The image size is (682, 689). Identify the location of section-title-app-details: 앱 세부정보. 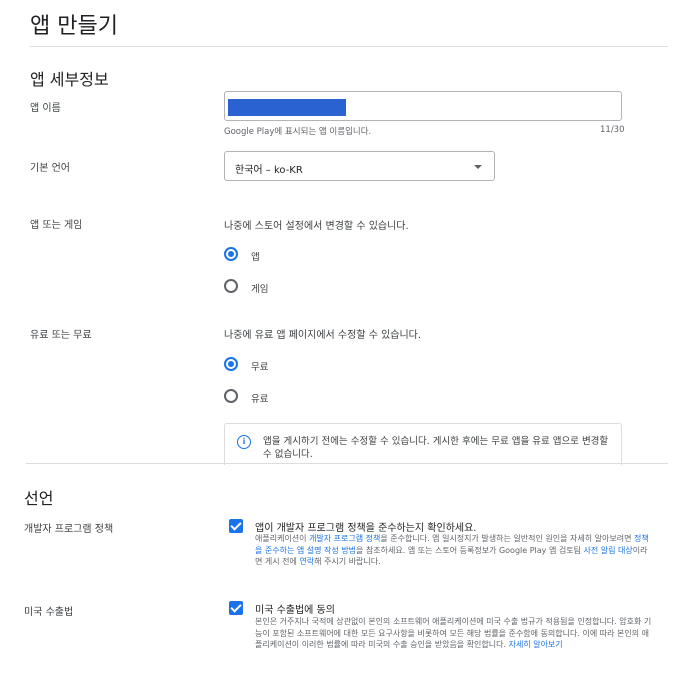
(69, 79).